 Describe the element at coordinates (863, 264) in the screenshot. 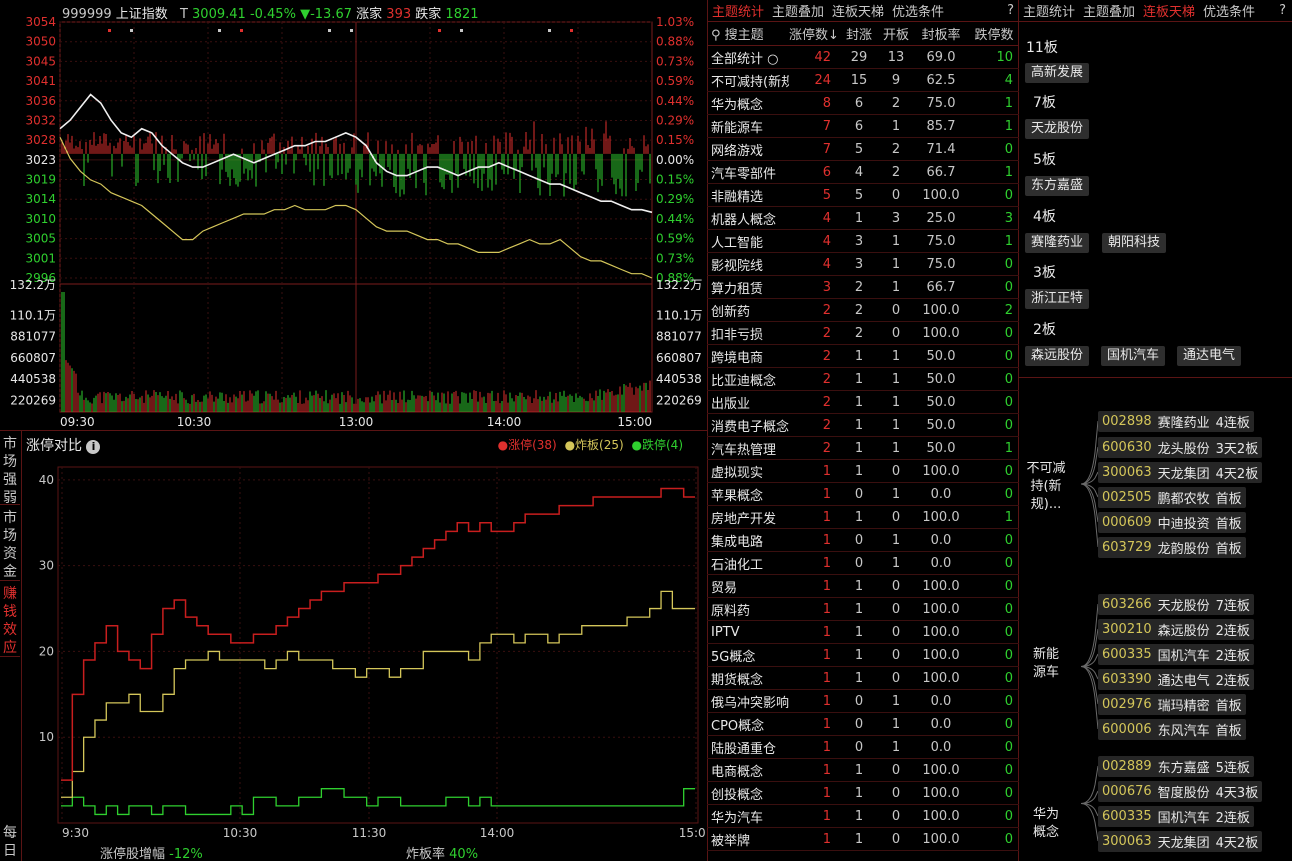

I see `theme-row: 影视院线 4 3 1 75.0 0` at that location.